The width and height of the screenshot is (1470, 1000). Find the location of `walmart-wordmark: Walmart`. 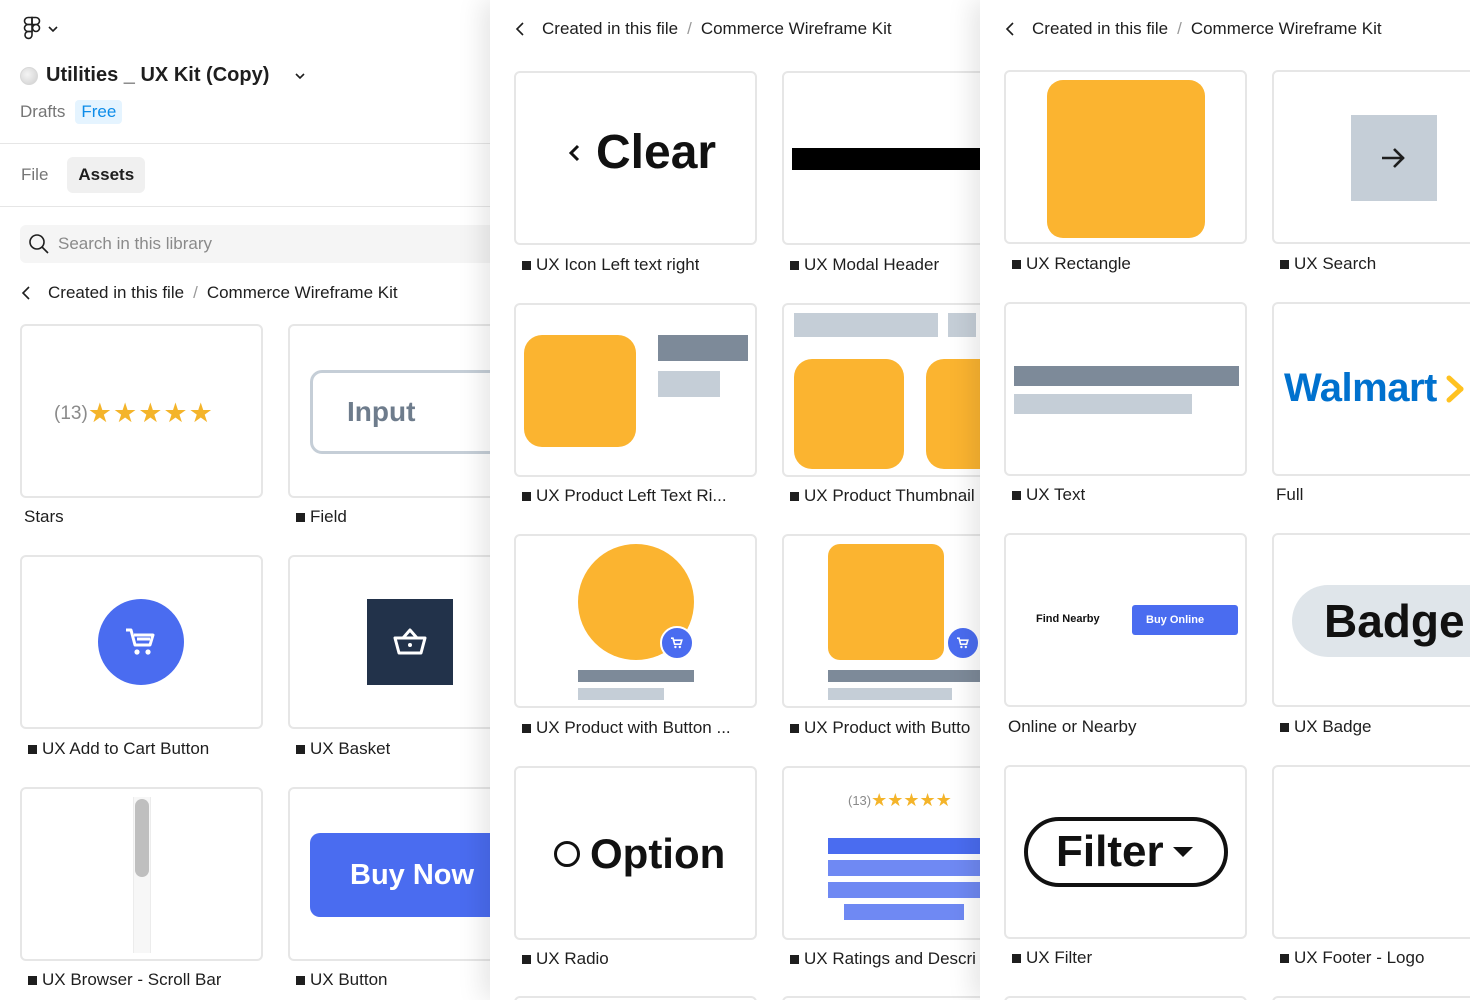

walmart-wordmark: Walmart is located at coordinates (1360, 388).